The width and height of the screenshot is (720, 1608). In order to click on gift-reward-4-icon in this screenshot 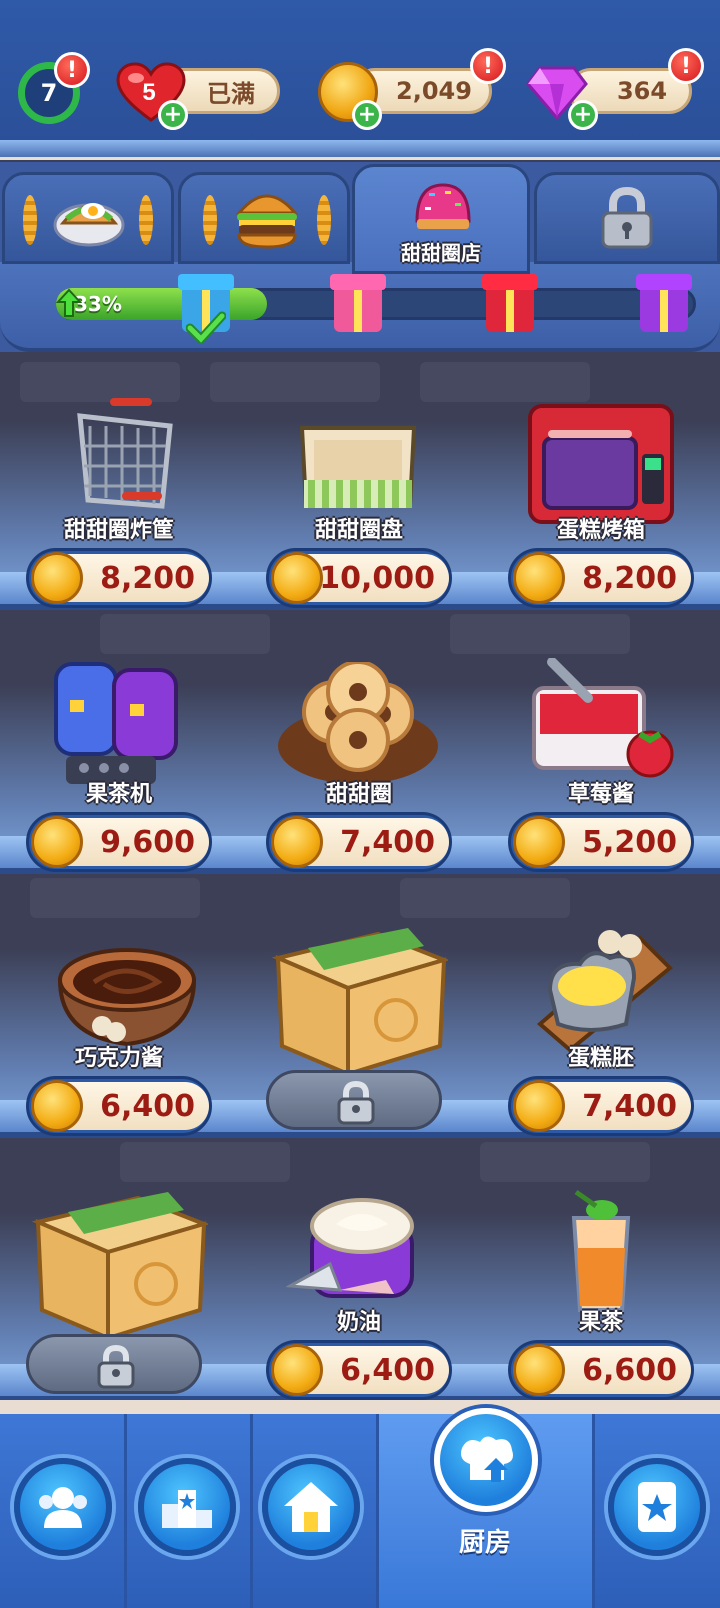, I will do `click(664, 308)`.